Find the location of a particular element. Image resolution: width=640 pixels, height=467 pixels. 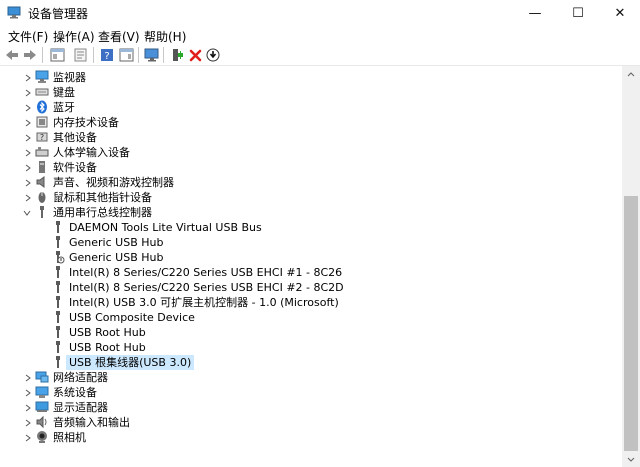

minimize-icon: — is located at coordinates (535, 13).